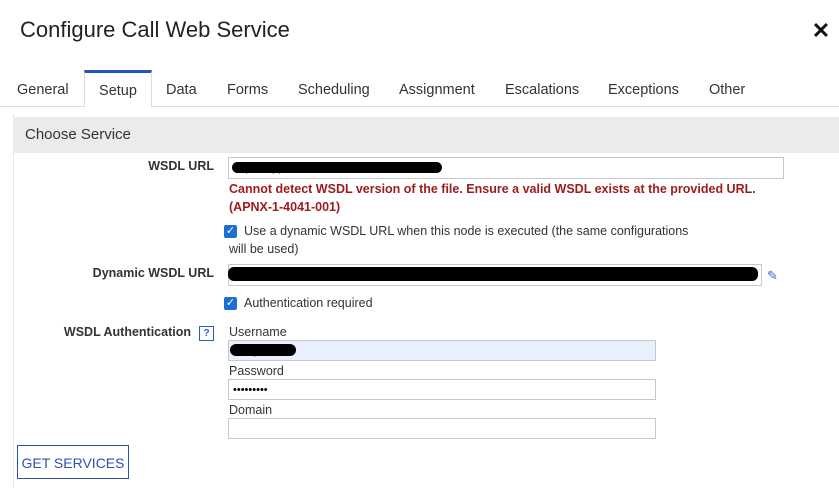 This screenshot has width=839, height=493. What do you see at coordinates (442, 428) in the screenshot?
I see `domain-input` at bounding box center [442, 428].